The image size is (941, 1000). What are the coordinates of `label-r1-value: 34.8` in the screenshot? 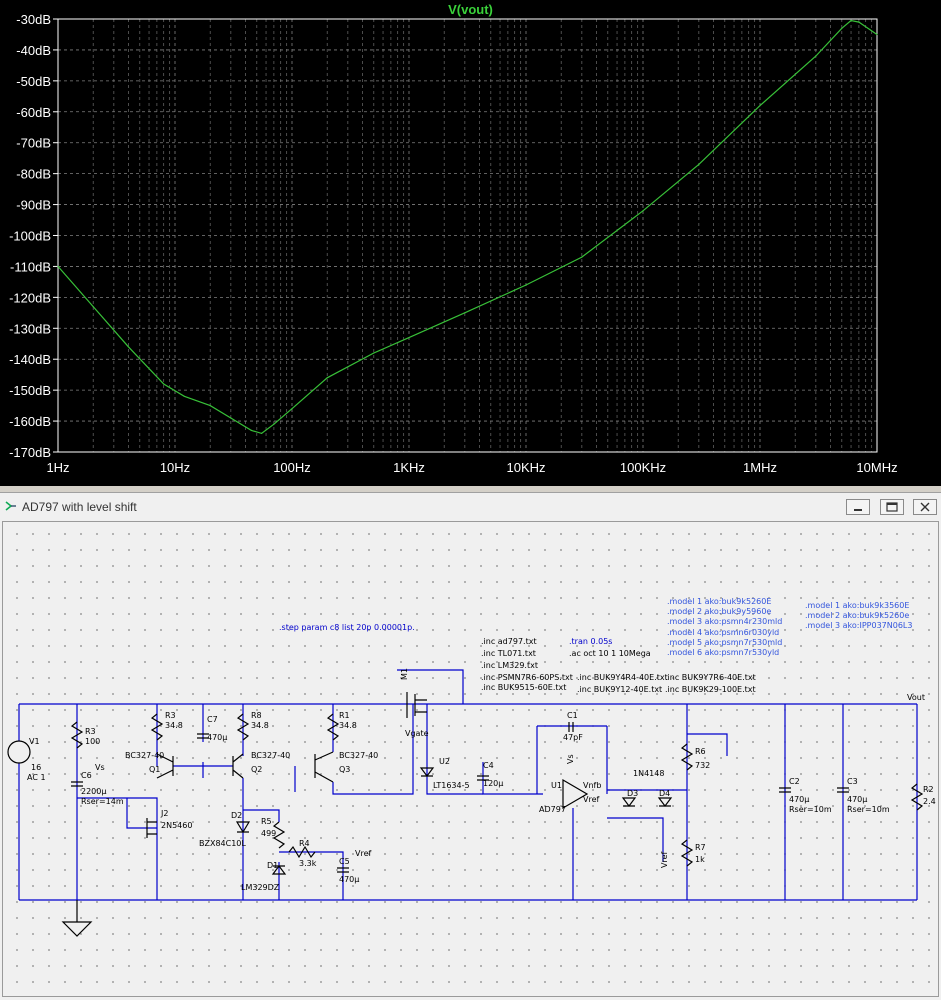 It's located at (348, 725).